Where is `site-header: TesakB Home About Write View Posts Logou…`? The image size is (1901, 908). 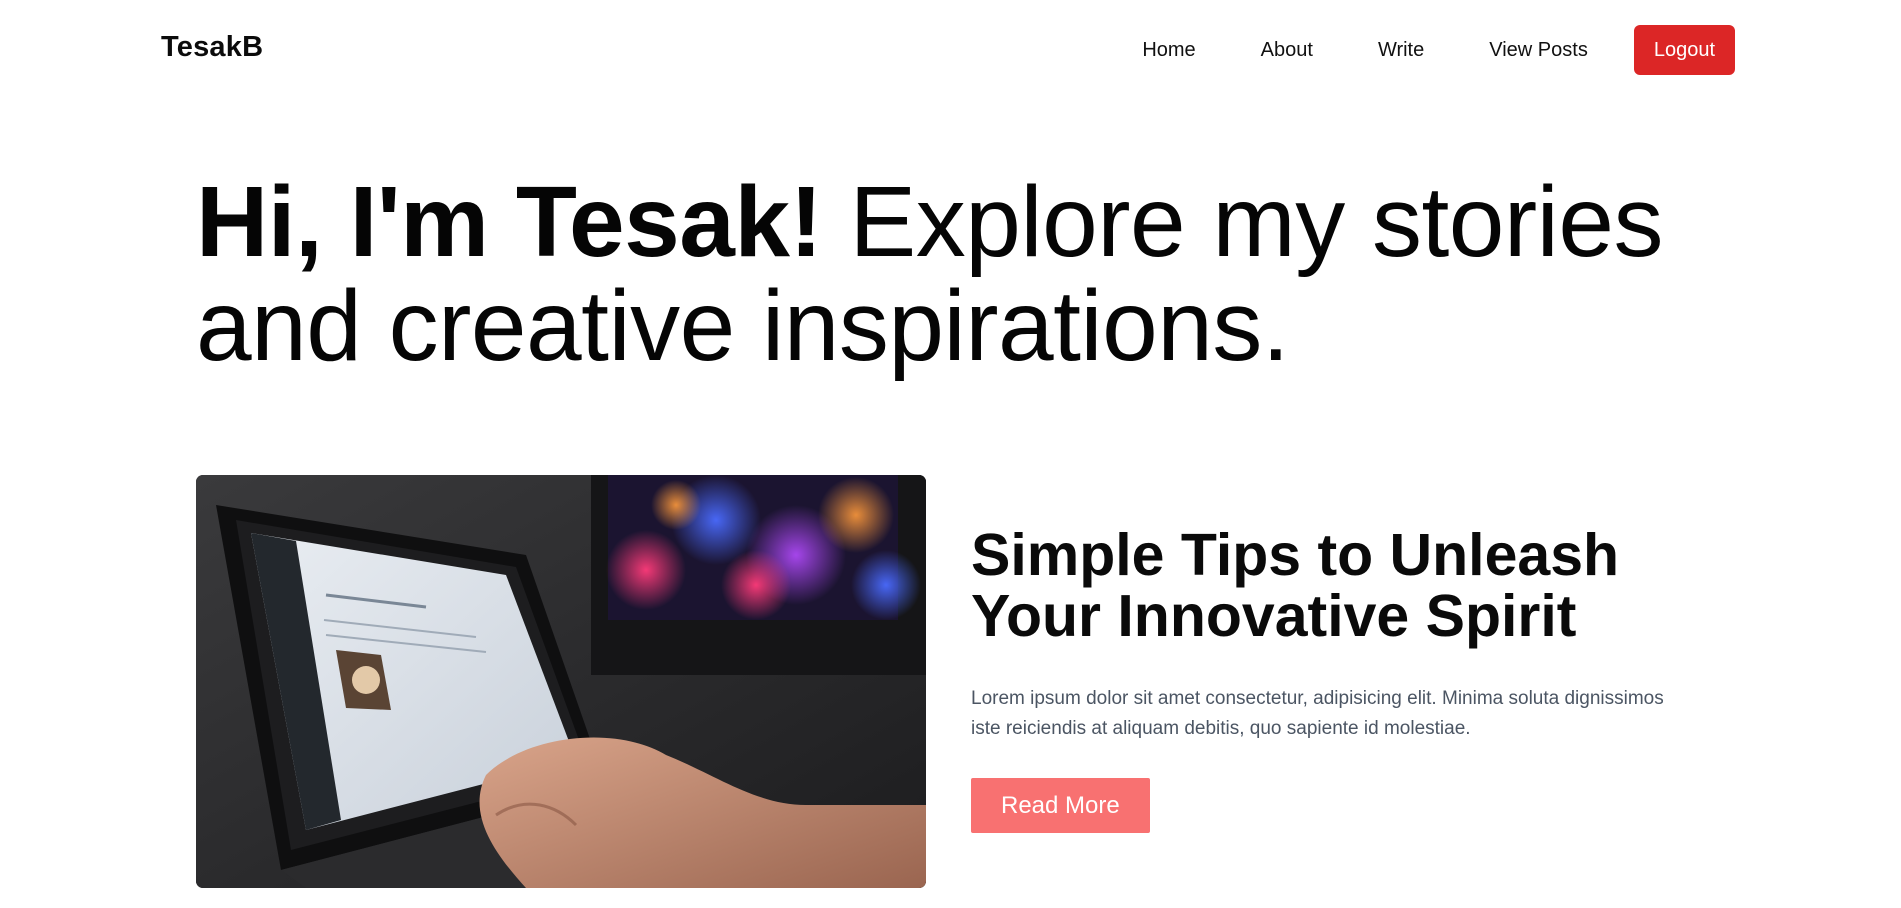
site-header: TesakB Home About Write View Posts Logou… is located at coordinates (950, 50).